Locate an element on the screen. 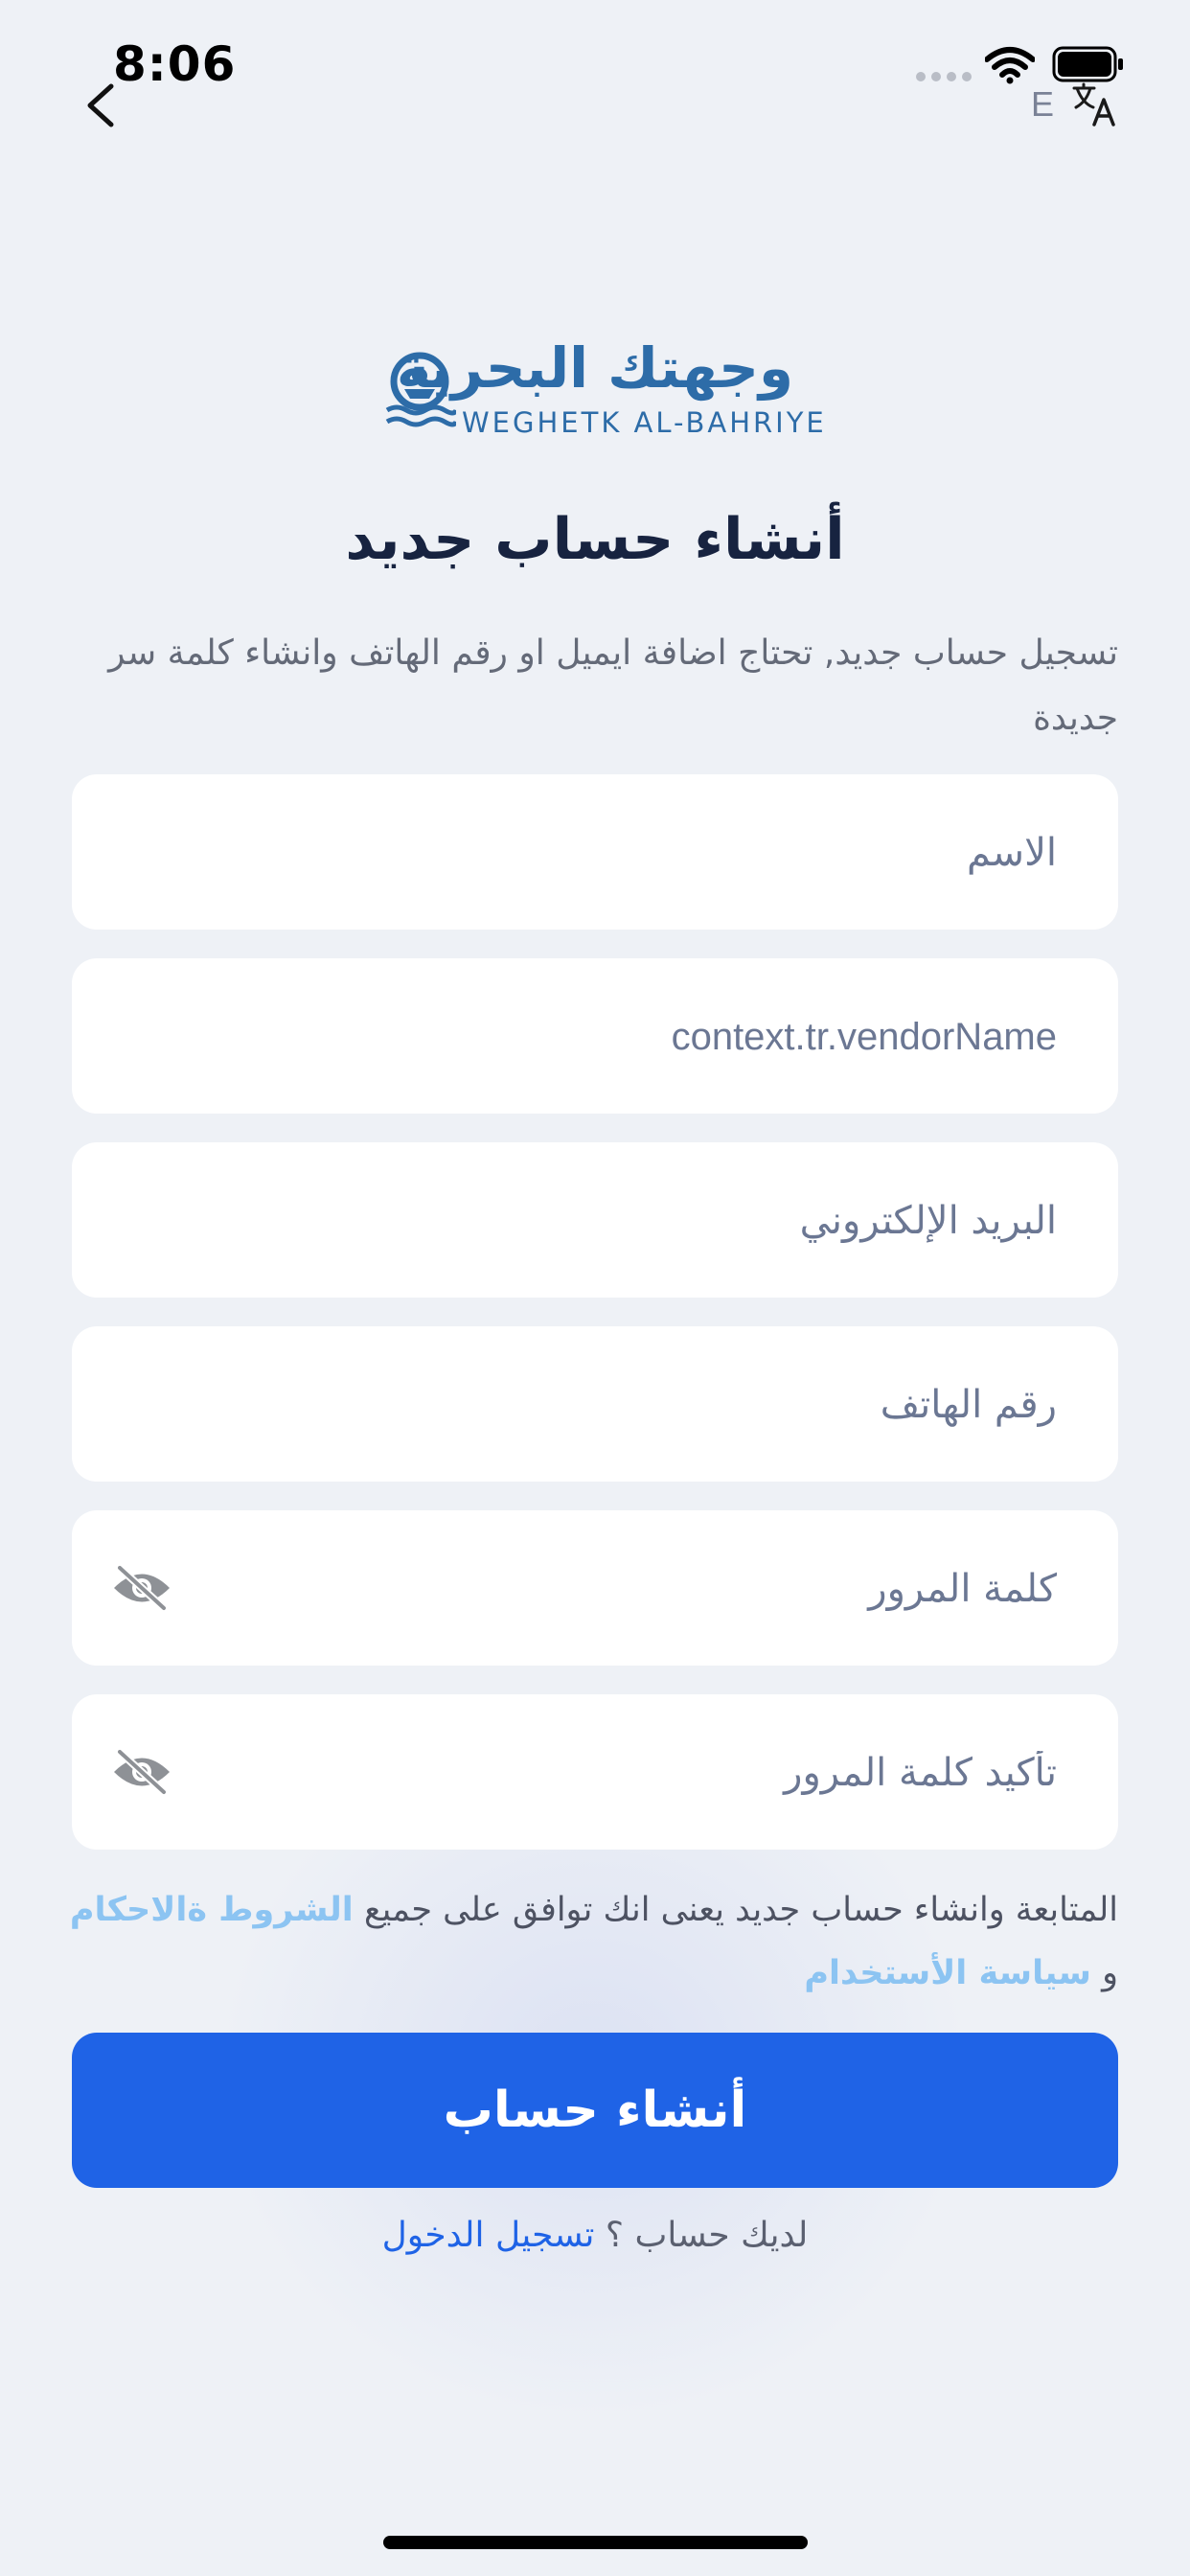  name-field is located at coordinates (595, 853).